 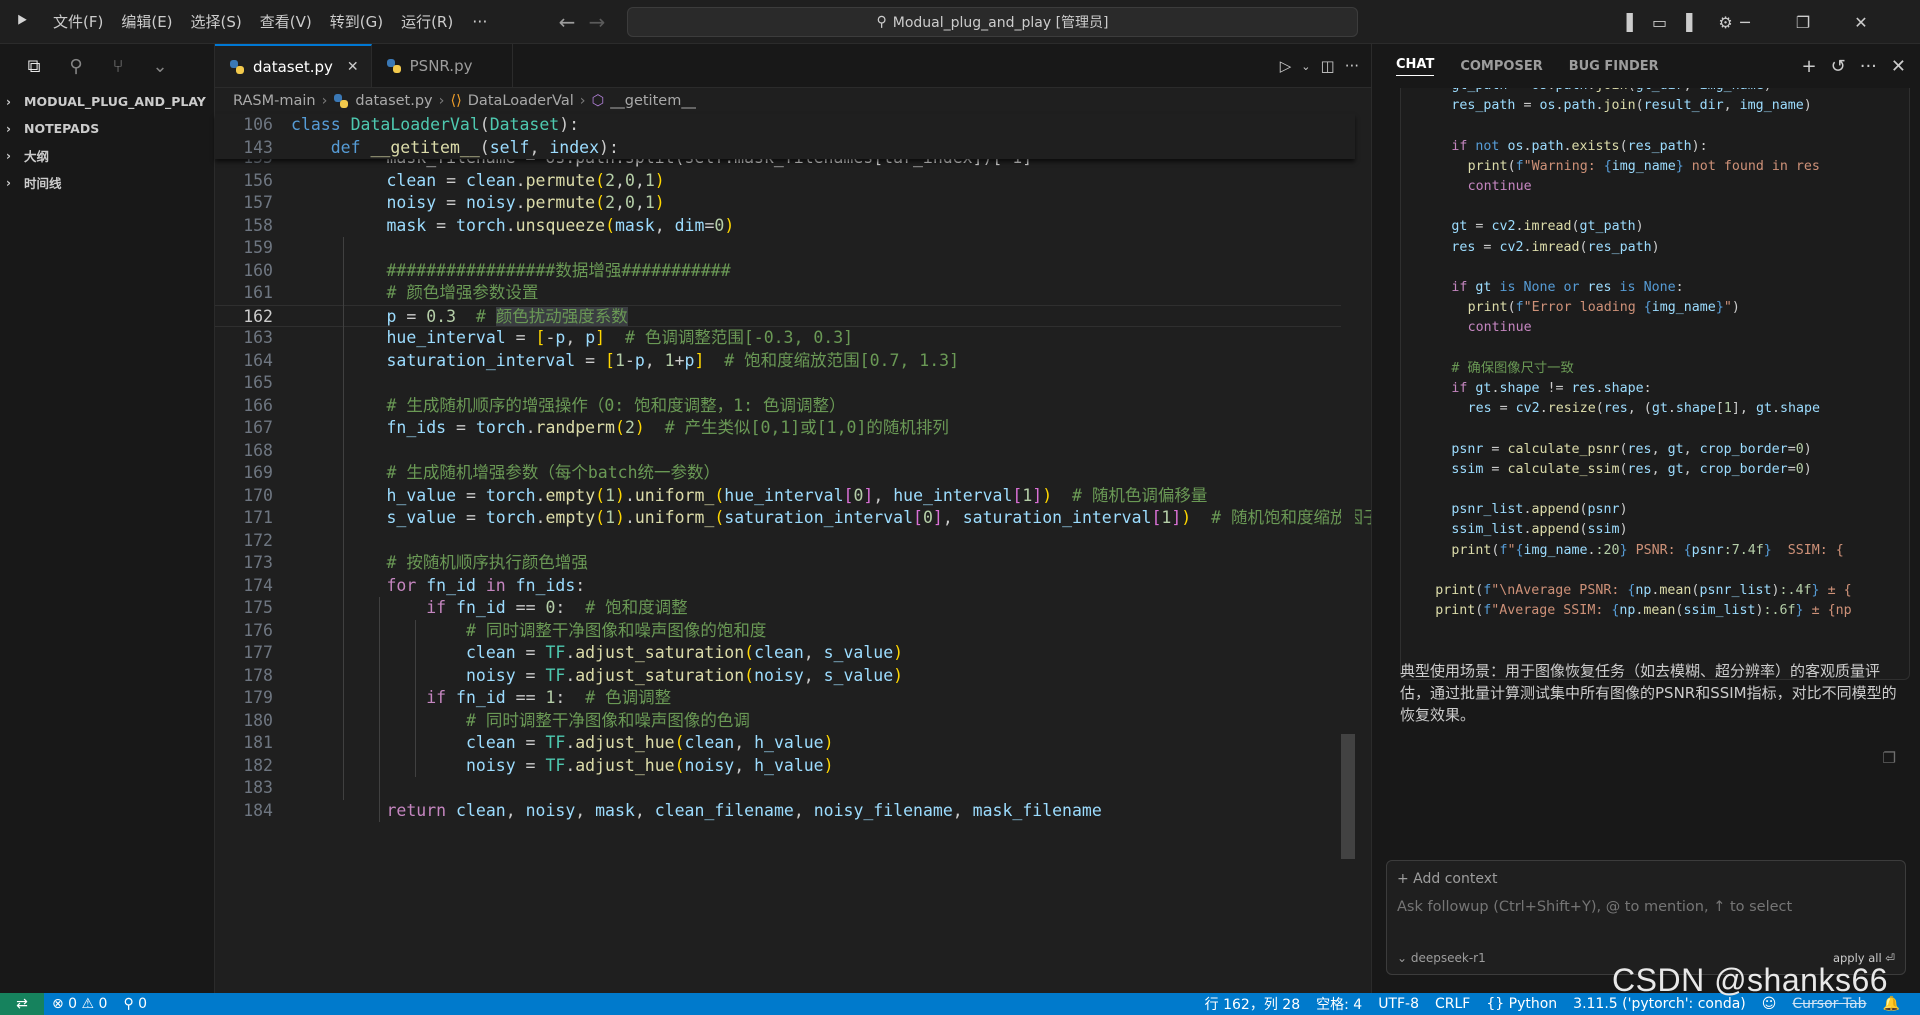 What do you see at coordinates (521, 101) in the screenshot?
I see `breadcrumb-class: DataLoaderVal` at bounding box center [521, 101].